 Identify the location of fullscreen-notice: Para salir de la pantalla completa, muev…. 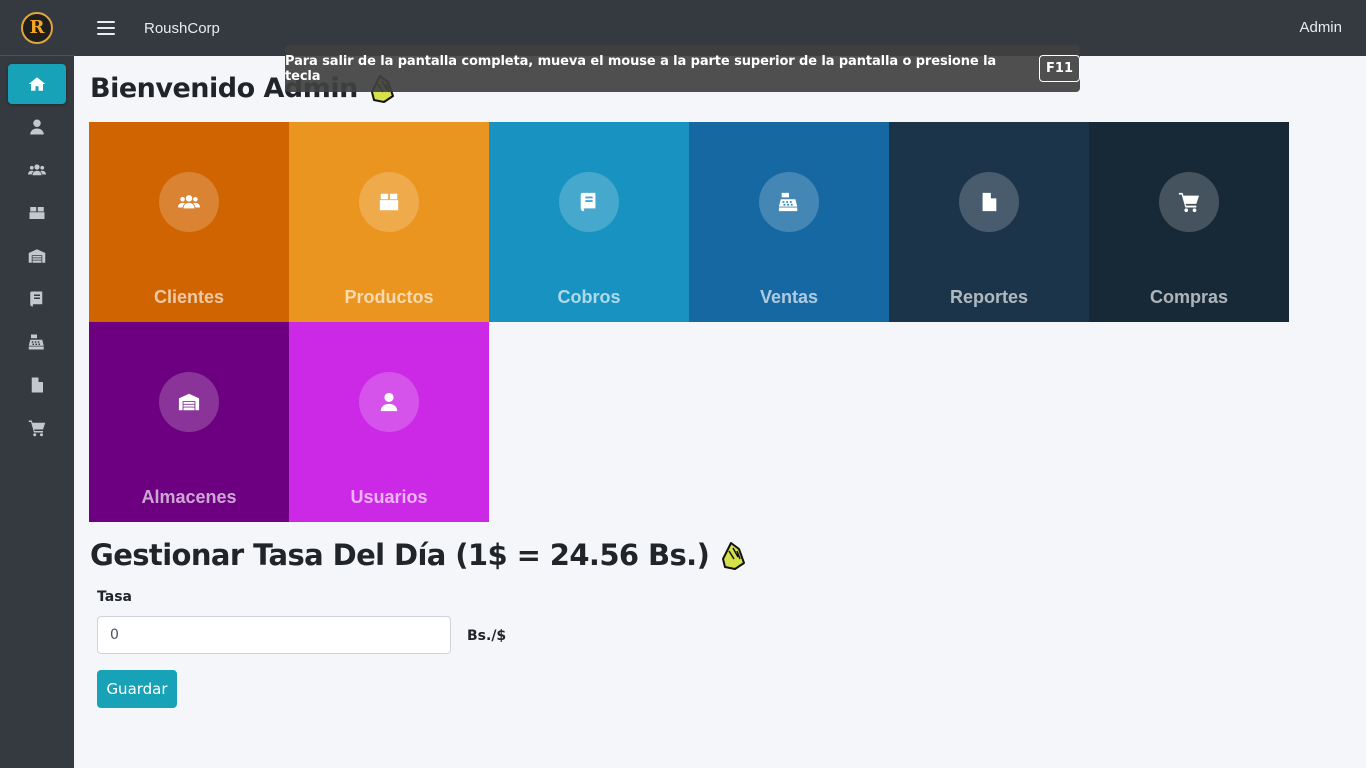
(682, 68).